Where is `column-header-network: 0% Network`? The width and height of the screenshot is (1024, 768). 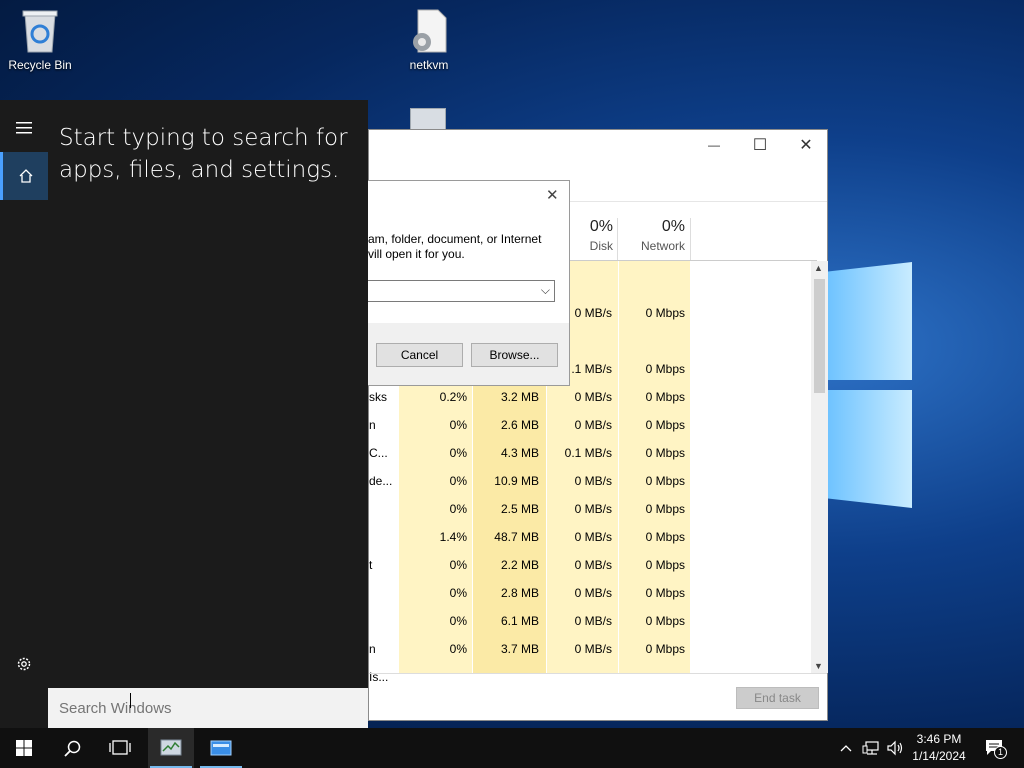 column-header-network: 0% Network is located at coordinates (652, 235).